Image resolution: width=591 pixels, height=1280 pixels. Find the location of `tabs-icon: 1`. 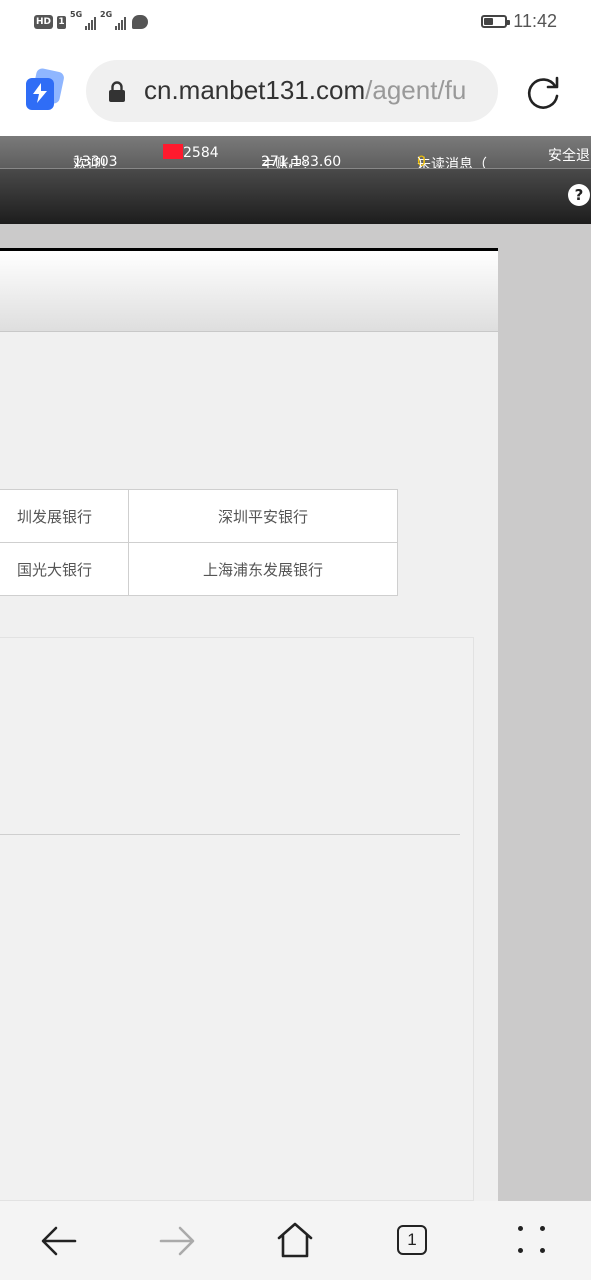

tabs-icon: 1 is located at coordinates (412, 1240).